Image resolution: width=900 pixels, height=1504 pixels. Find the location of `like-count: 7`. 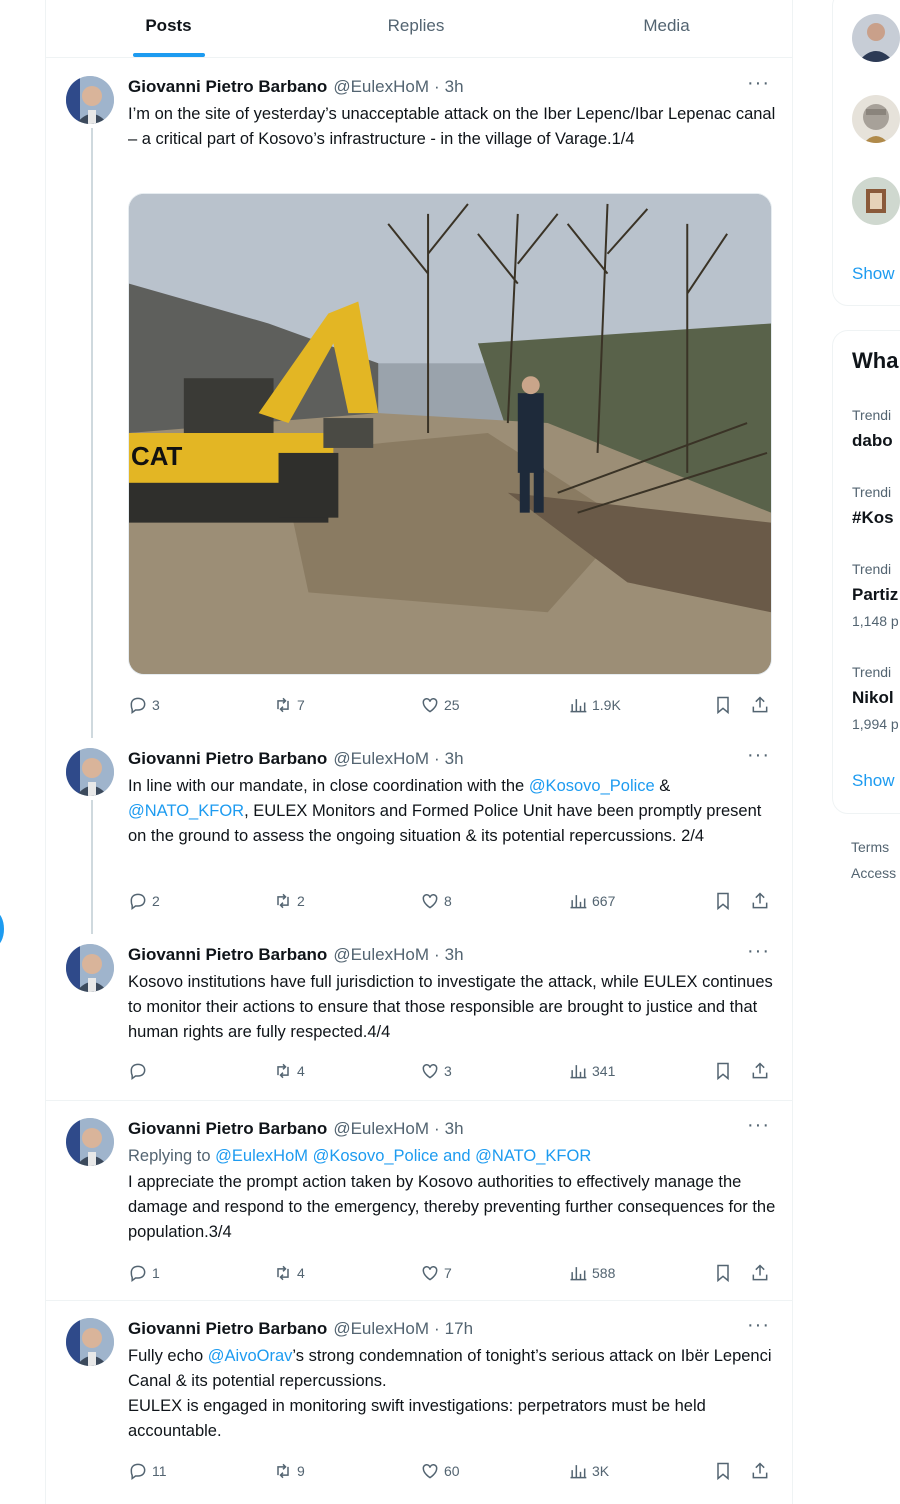

like-count: 7 is located at coordinates (448, 1273).